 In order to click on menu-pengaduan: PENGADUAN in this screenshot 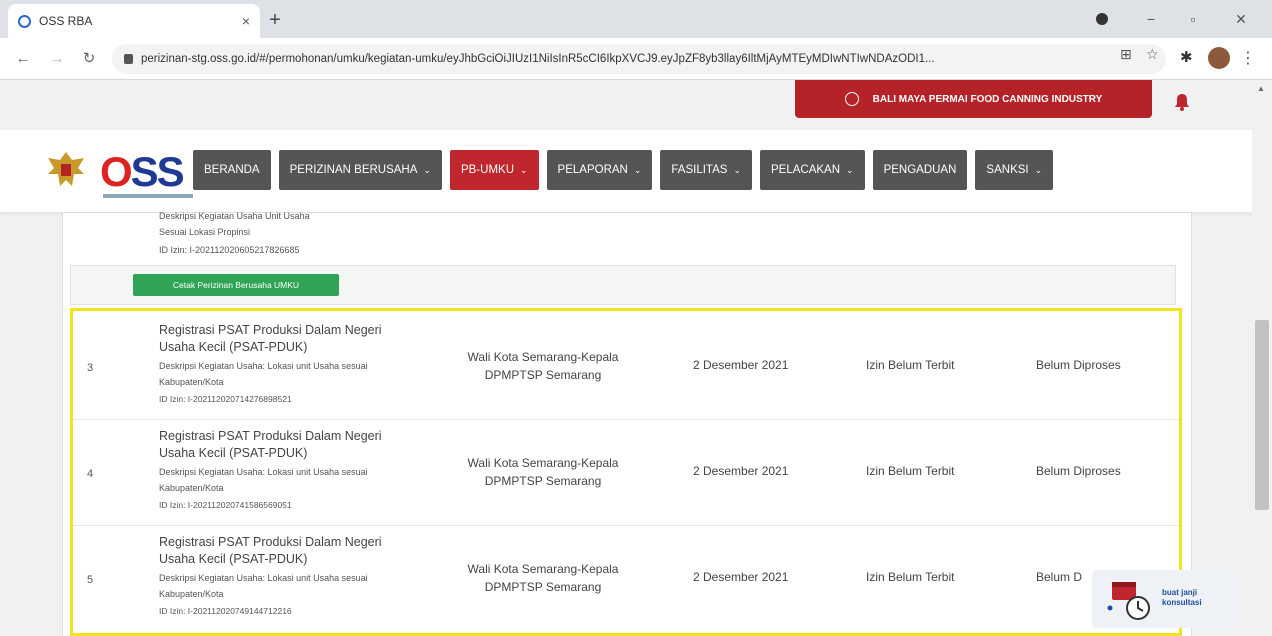, I will do `click(920, 170)`.